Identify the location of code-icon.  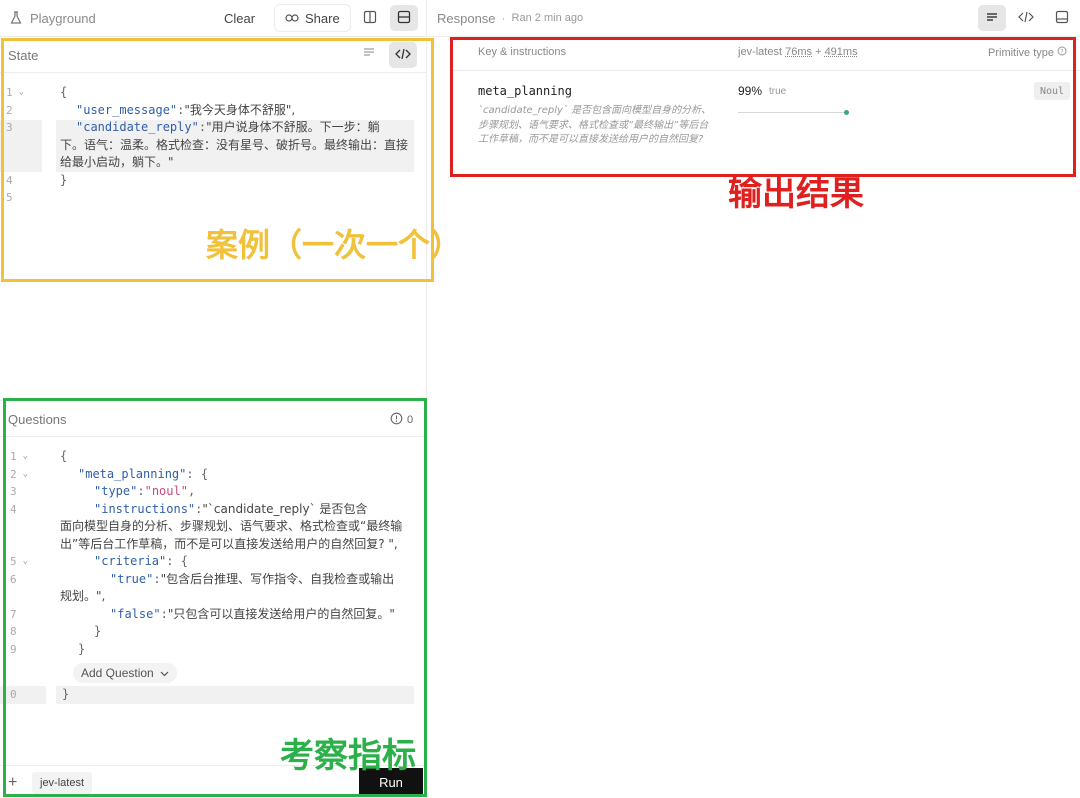
(1026, 18).